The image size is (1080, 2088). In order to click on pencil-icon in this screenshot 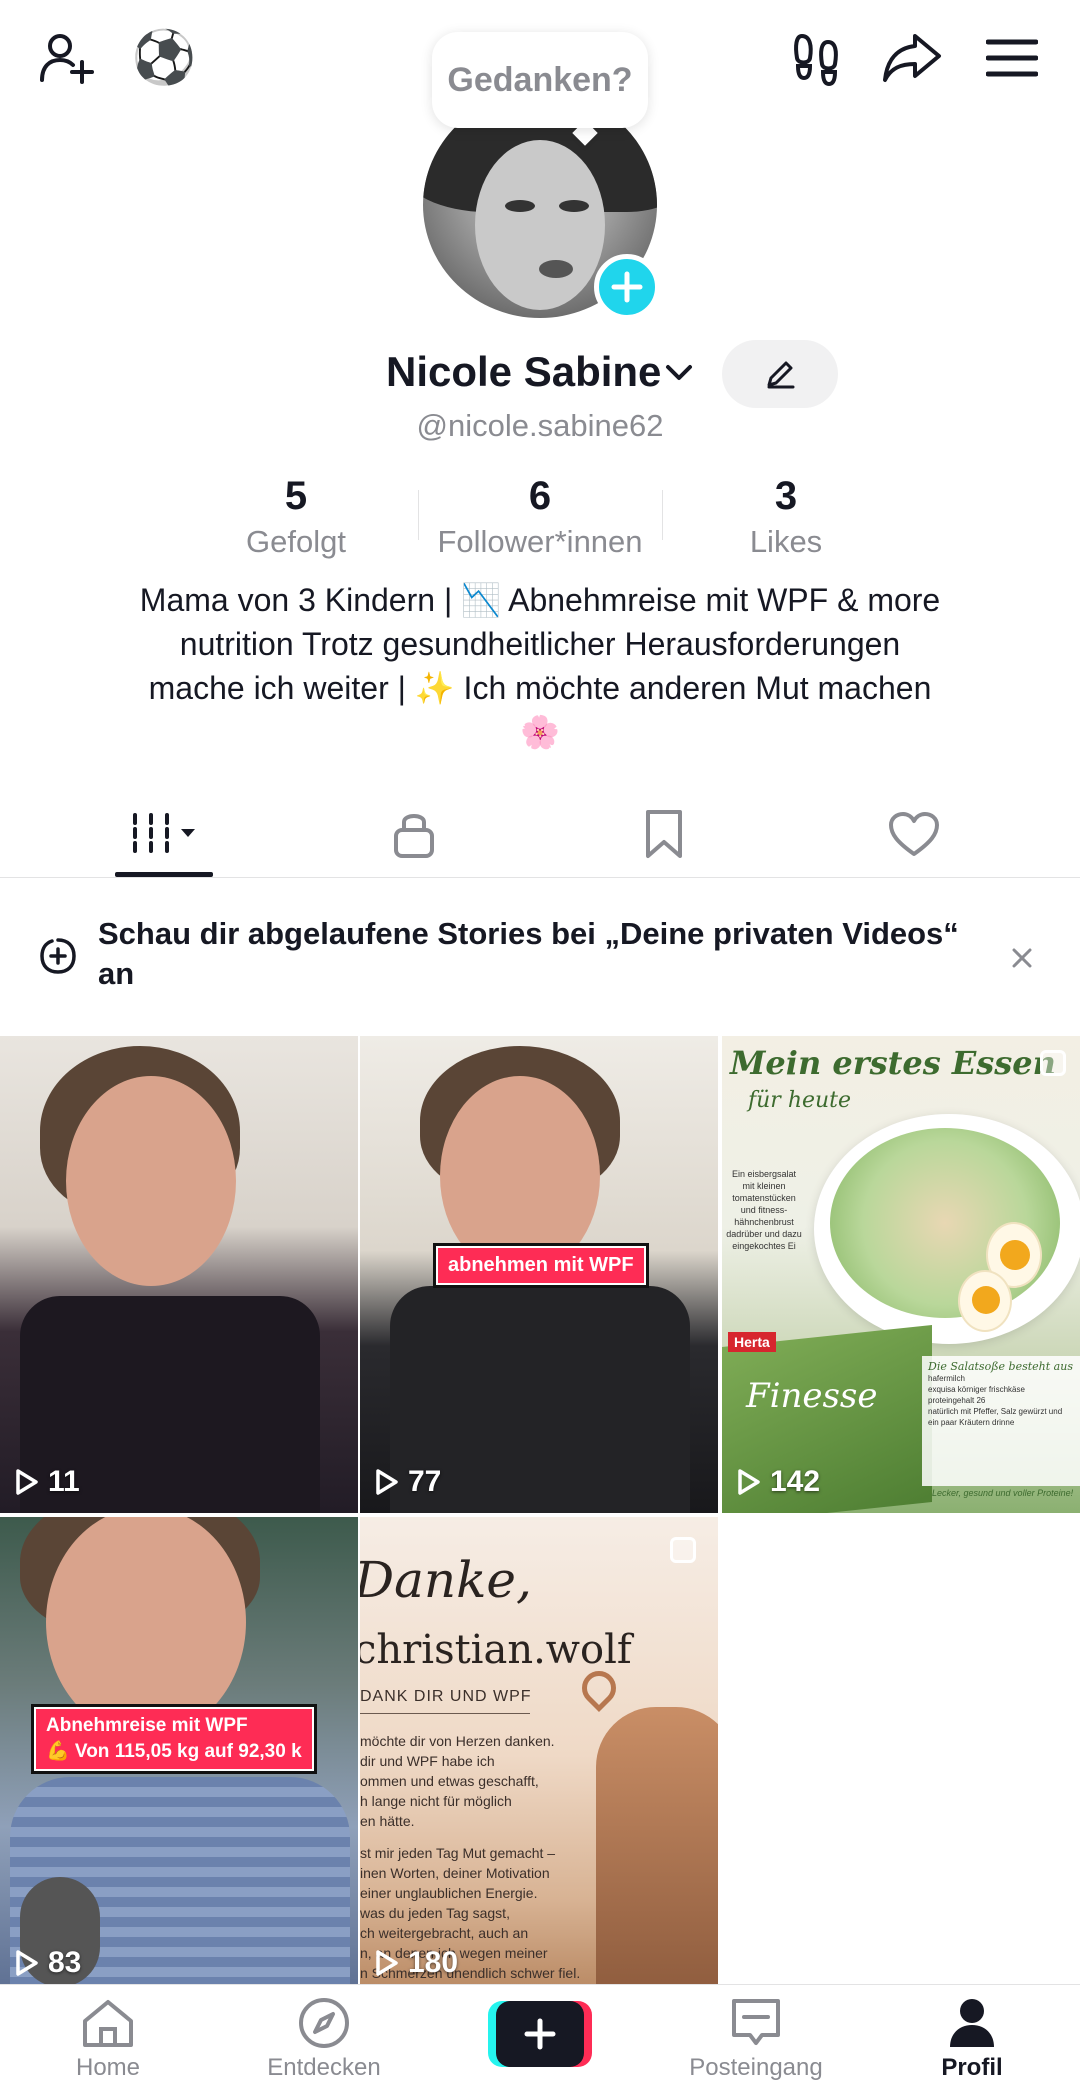, I will do `click(781, 375)`.